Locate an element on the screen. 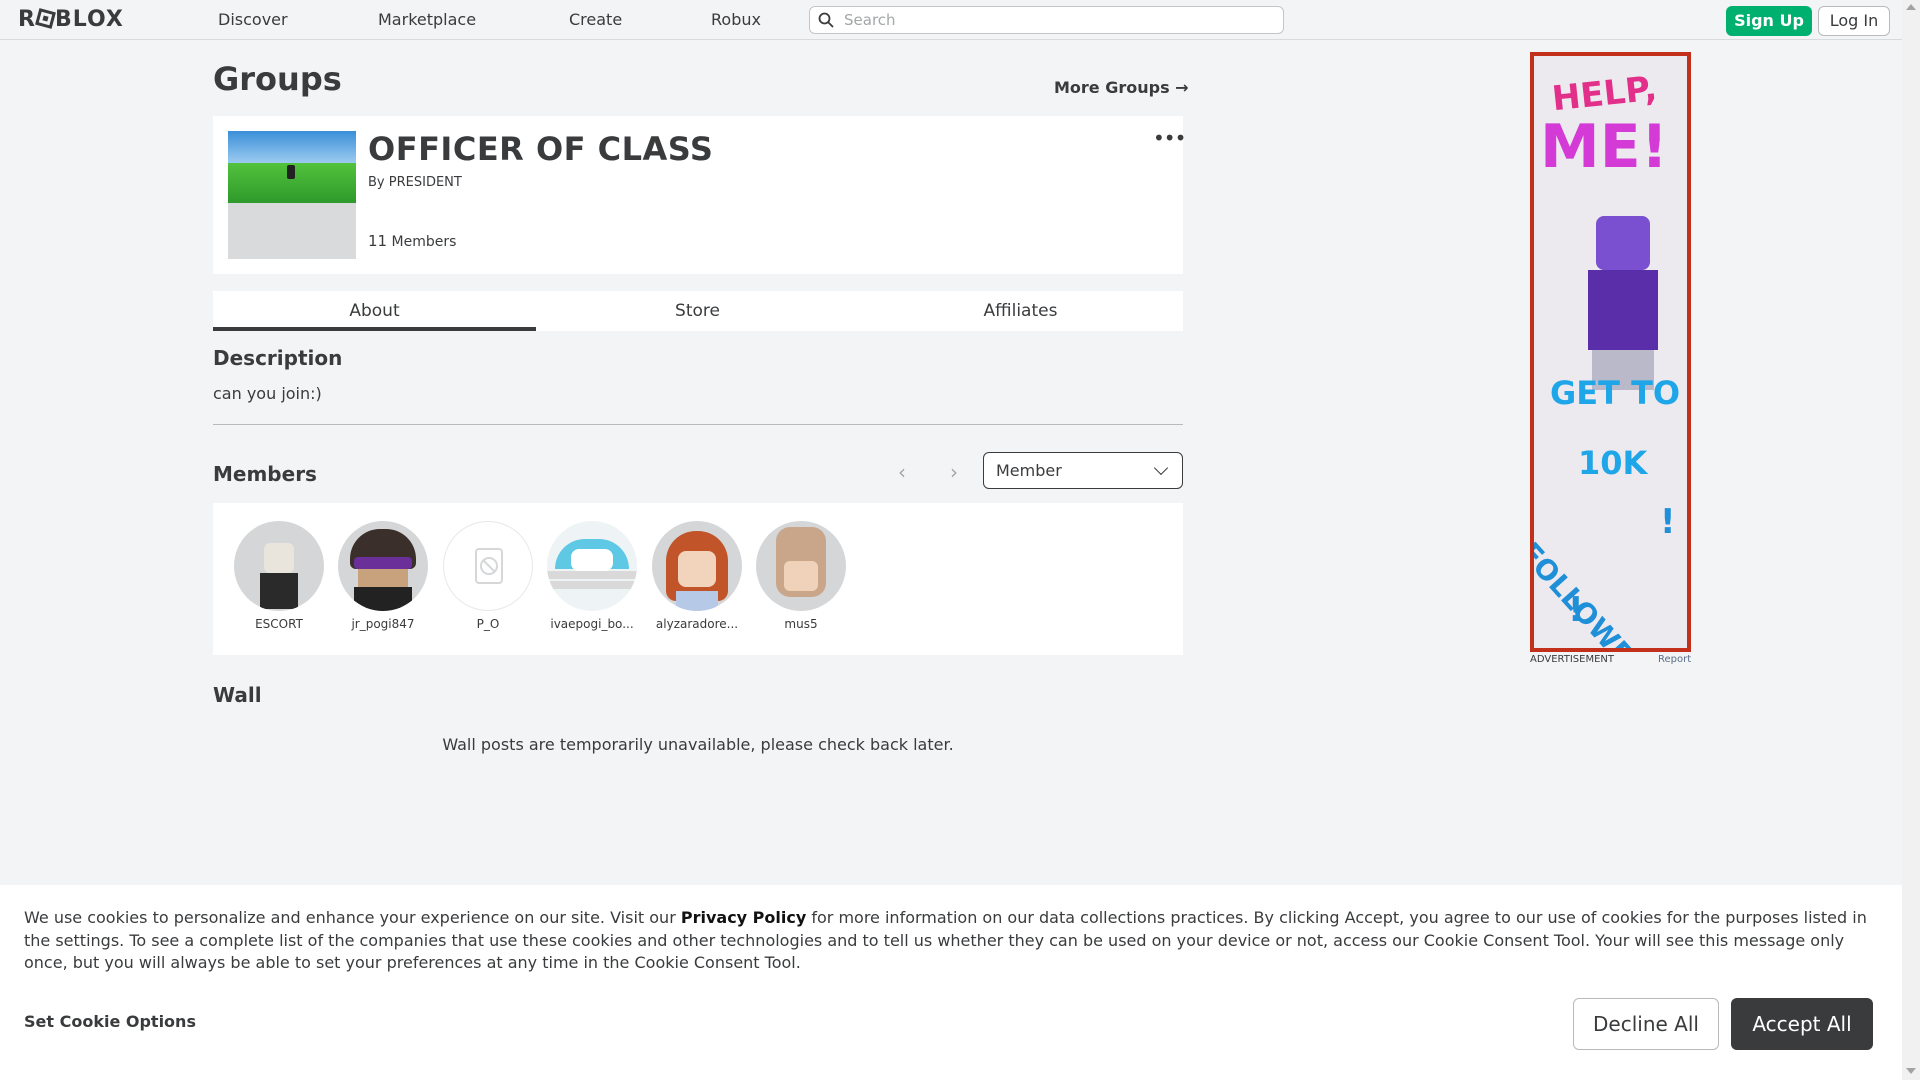  ad-text-getto: GET TO is located at coordinates (1615, 393).